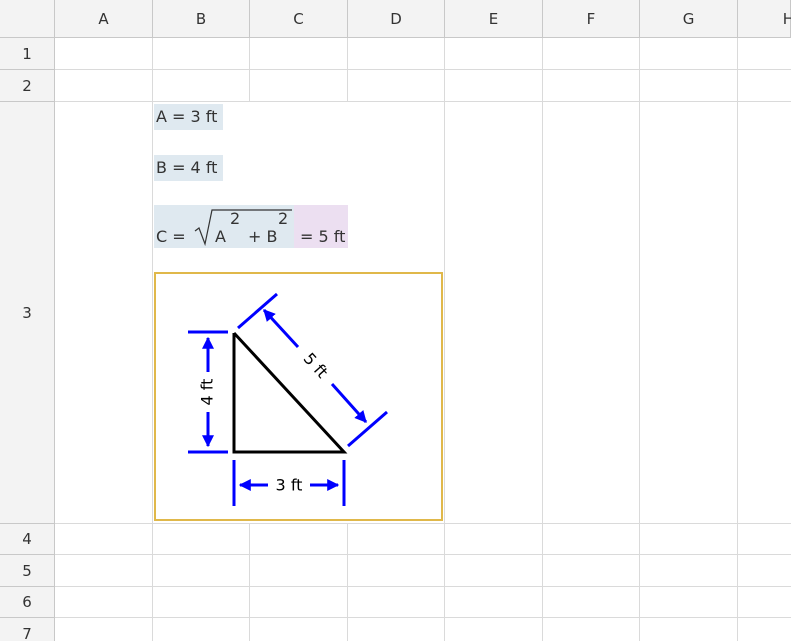 The image size is (791, 641). I want to click on triangle-diagram: 4 ft 3 ft 5 ft, so click(288, 399).